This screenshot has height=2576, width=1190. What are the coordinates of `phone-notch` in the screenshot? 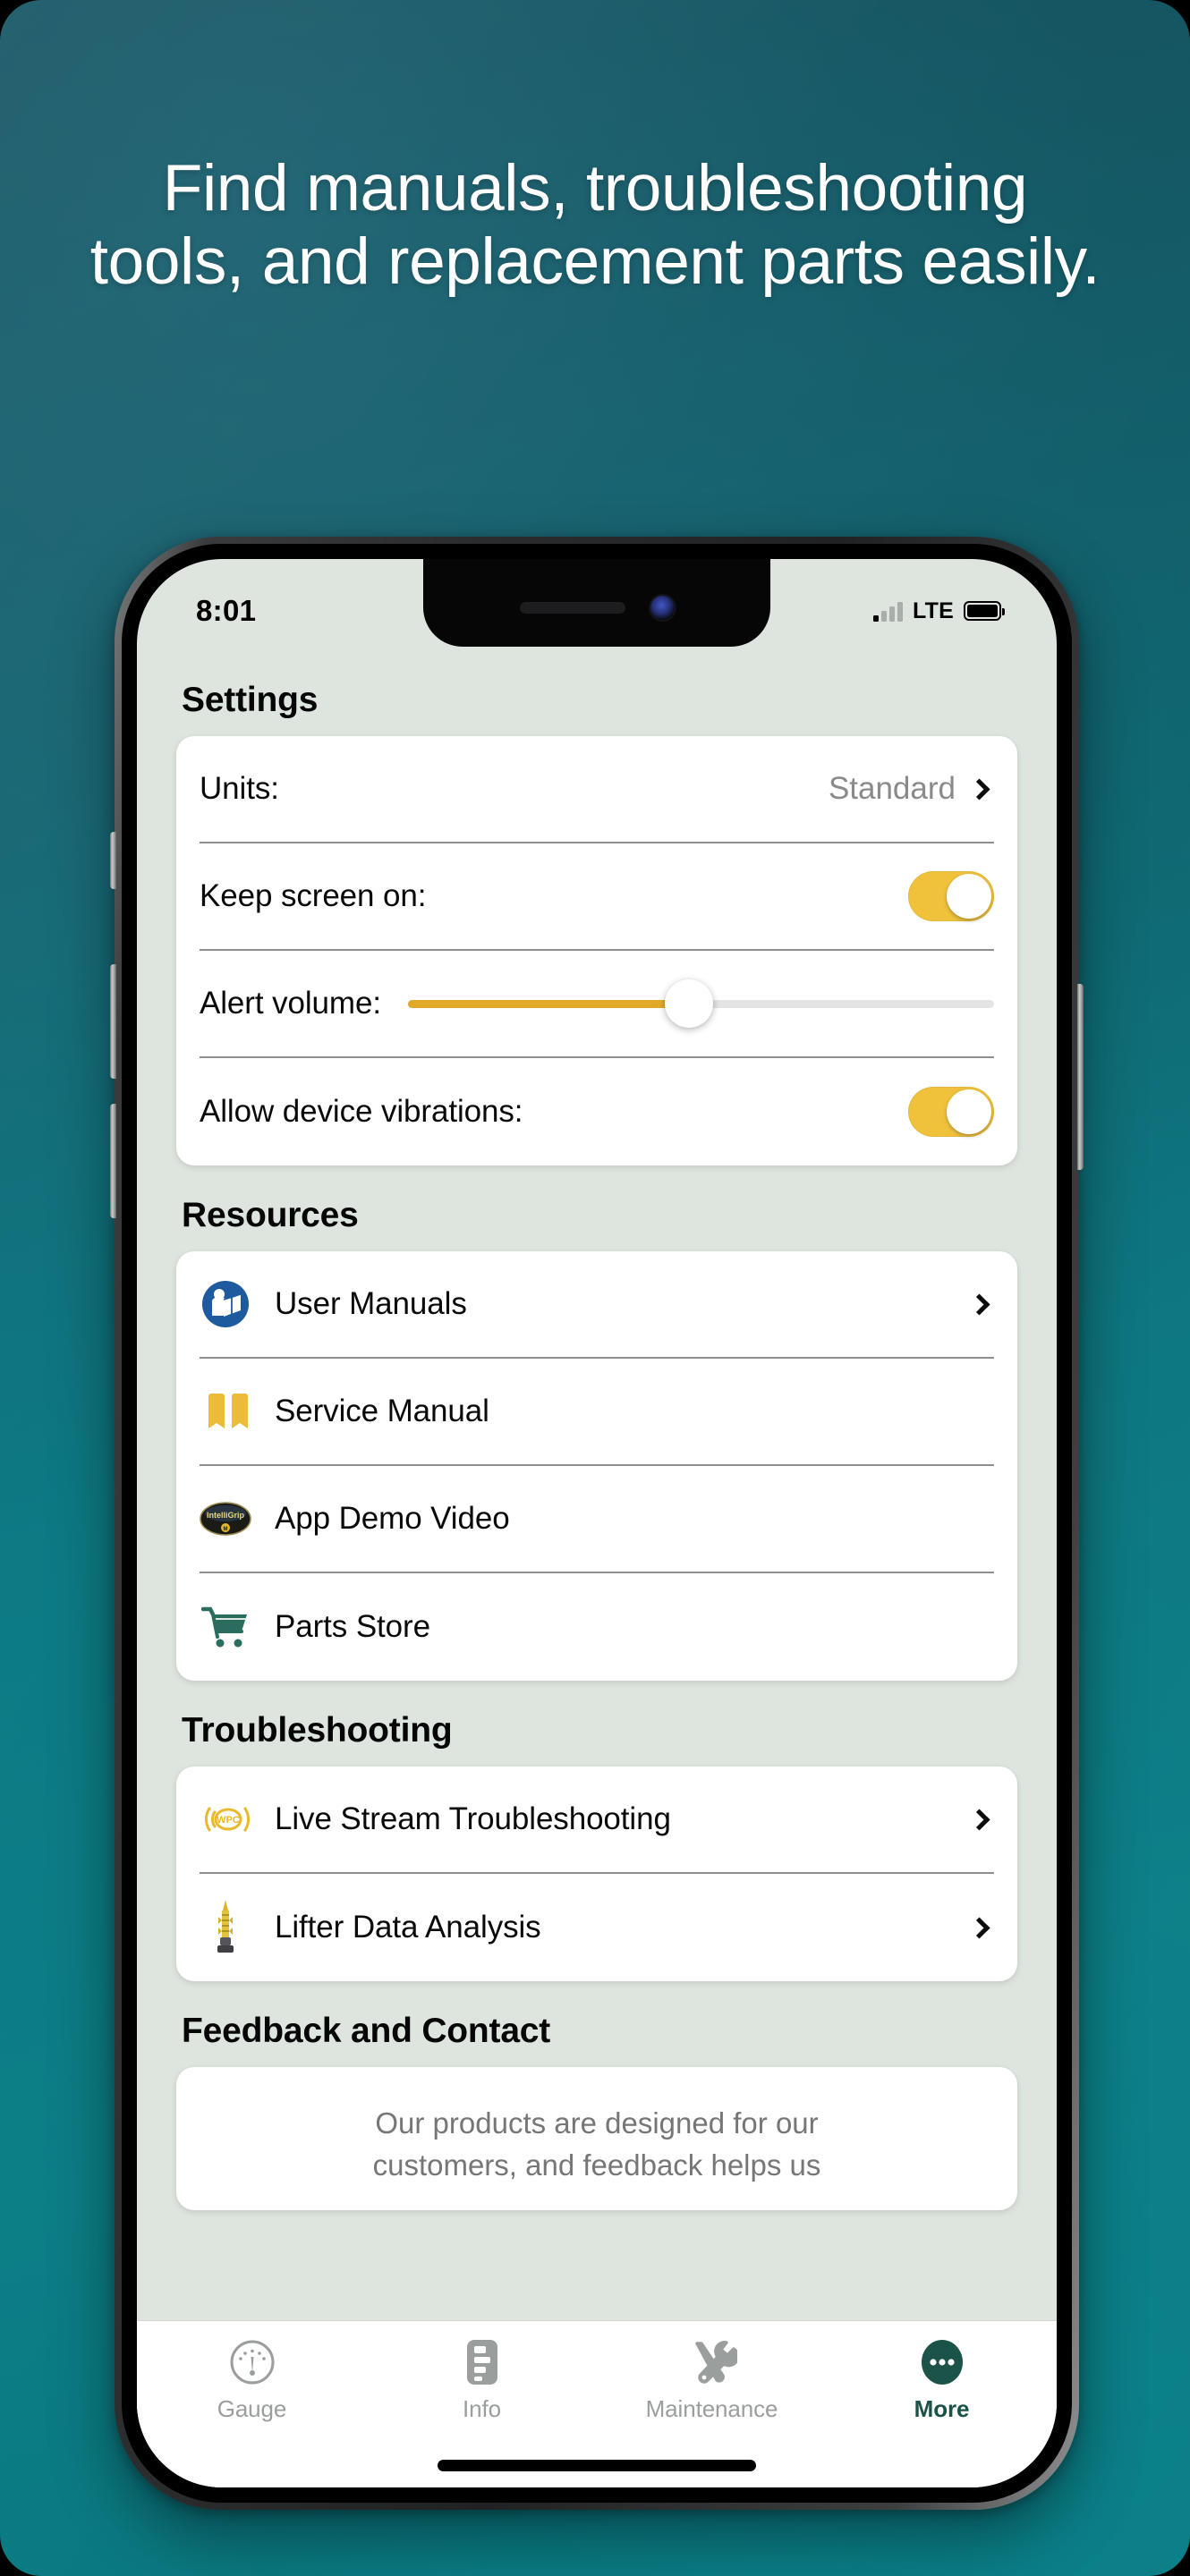 It's located at (597, 603).